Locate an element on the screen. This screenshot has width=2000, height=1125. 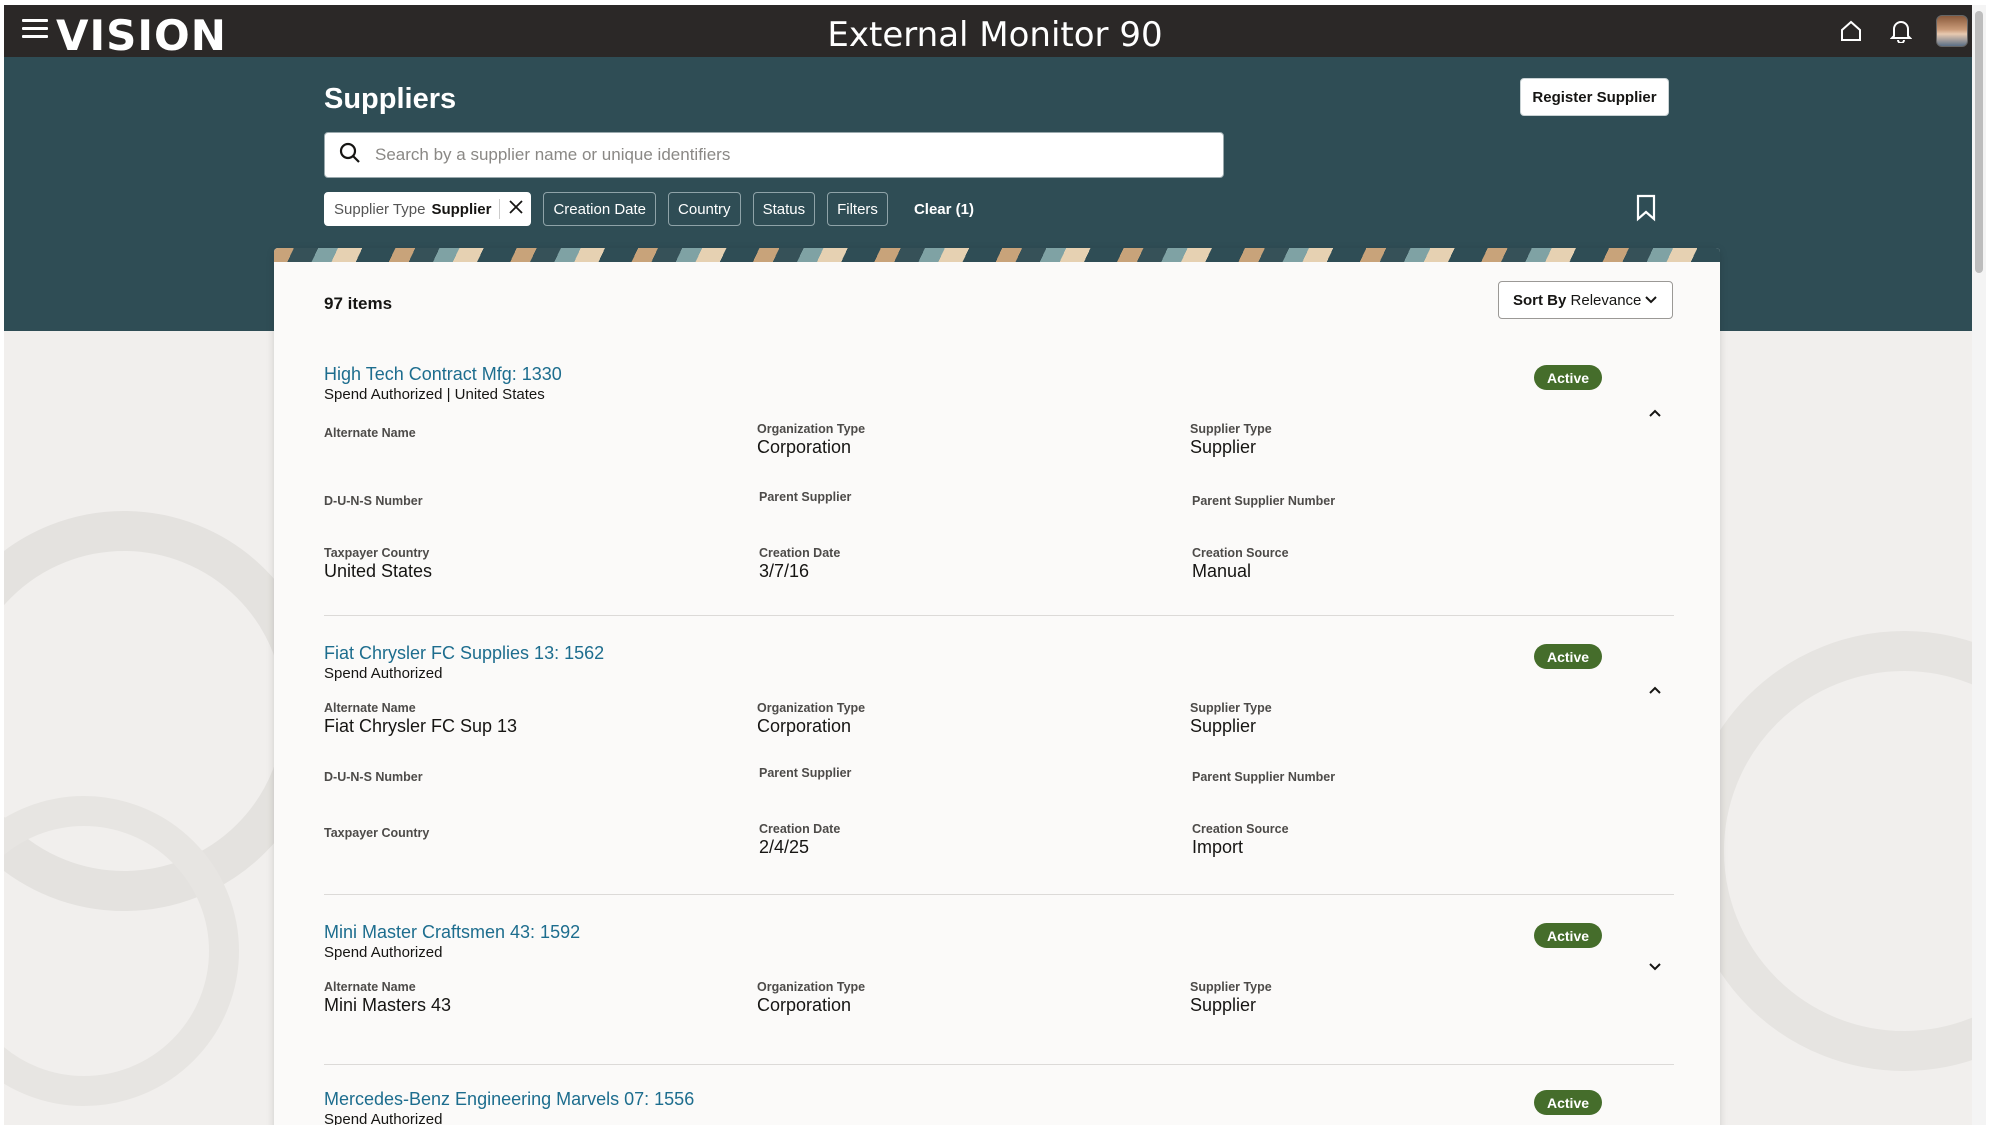
clear-filters-link: Clear (1) is located at coordinates (944, 209).